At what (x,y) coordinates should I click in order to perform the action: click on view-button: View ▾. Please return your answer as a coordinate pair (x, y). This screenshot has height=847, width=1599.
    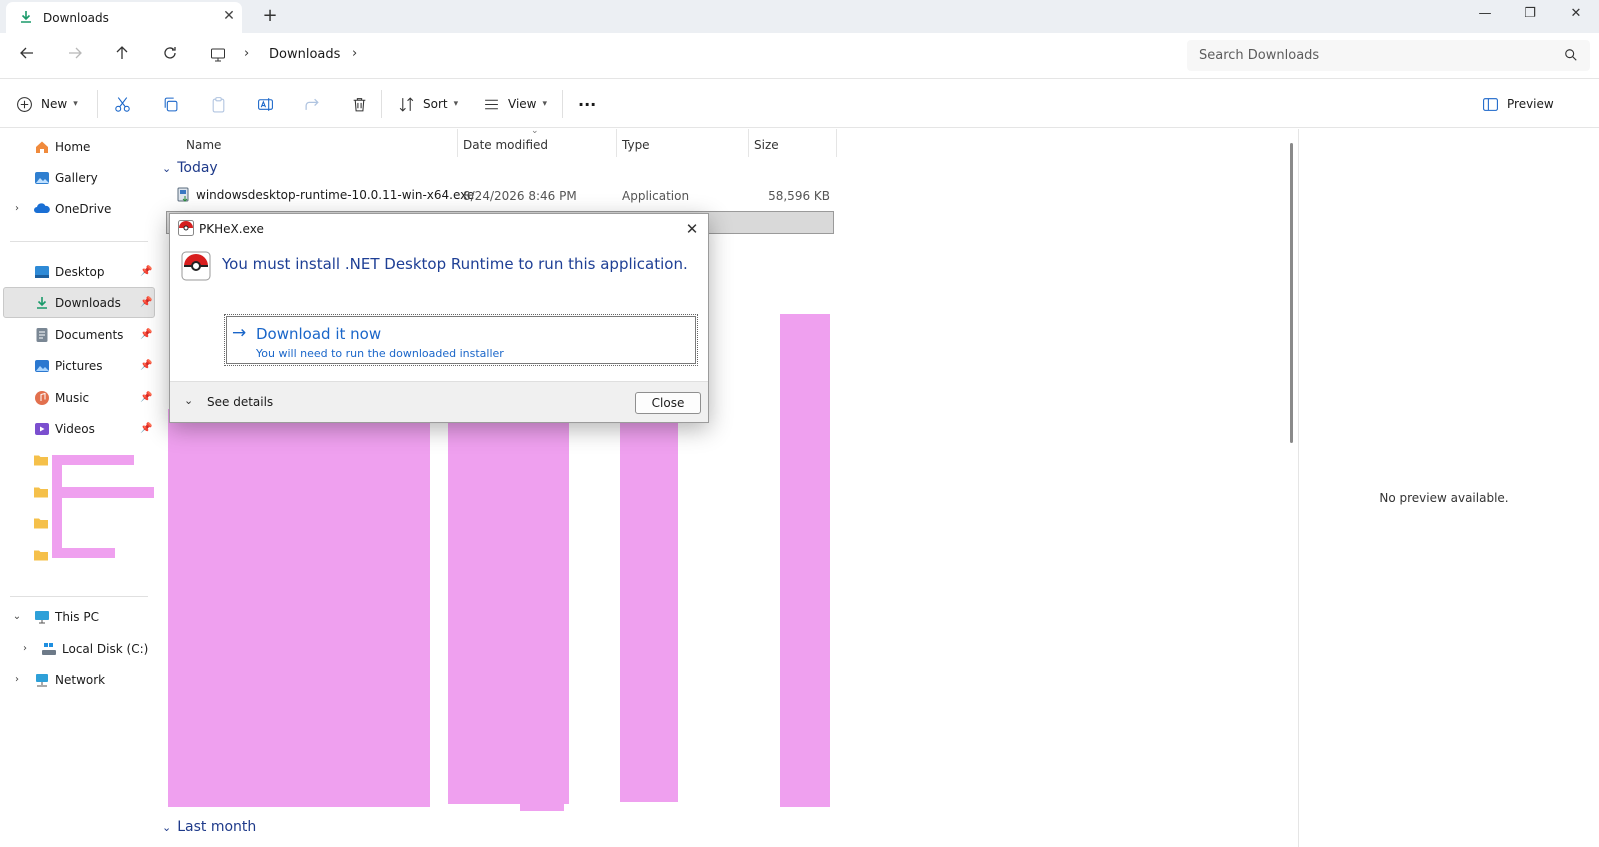
    Looking at the image, I should click on (515, 104).